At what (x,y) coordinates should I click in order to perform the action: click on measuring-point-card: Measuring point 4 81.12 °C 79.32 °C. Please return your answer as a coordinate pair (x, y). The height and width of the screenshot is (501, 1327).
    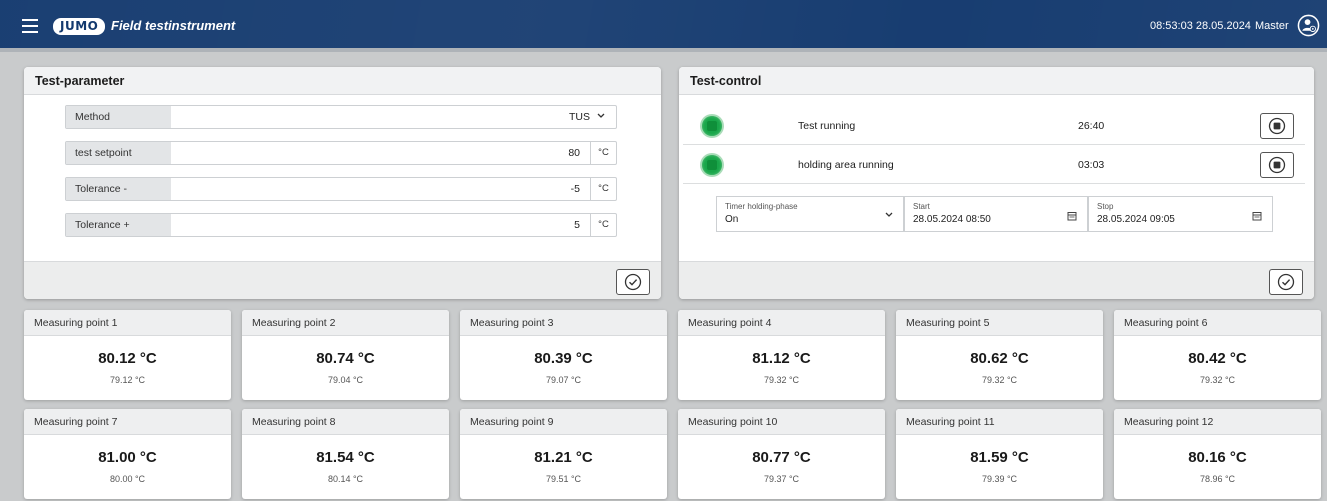
    Looking at the image, I should click on (781, 355).